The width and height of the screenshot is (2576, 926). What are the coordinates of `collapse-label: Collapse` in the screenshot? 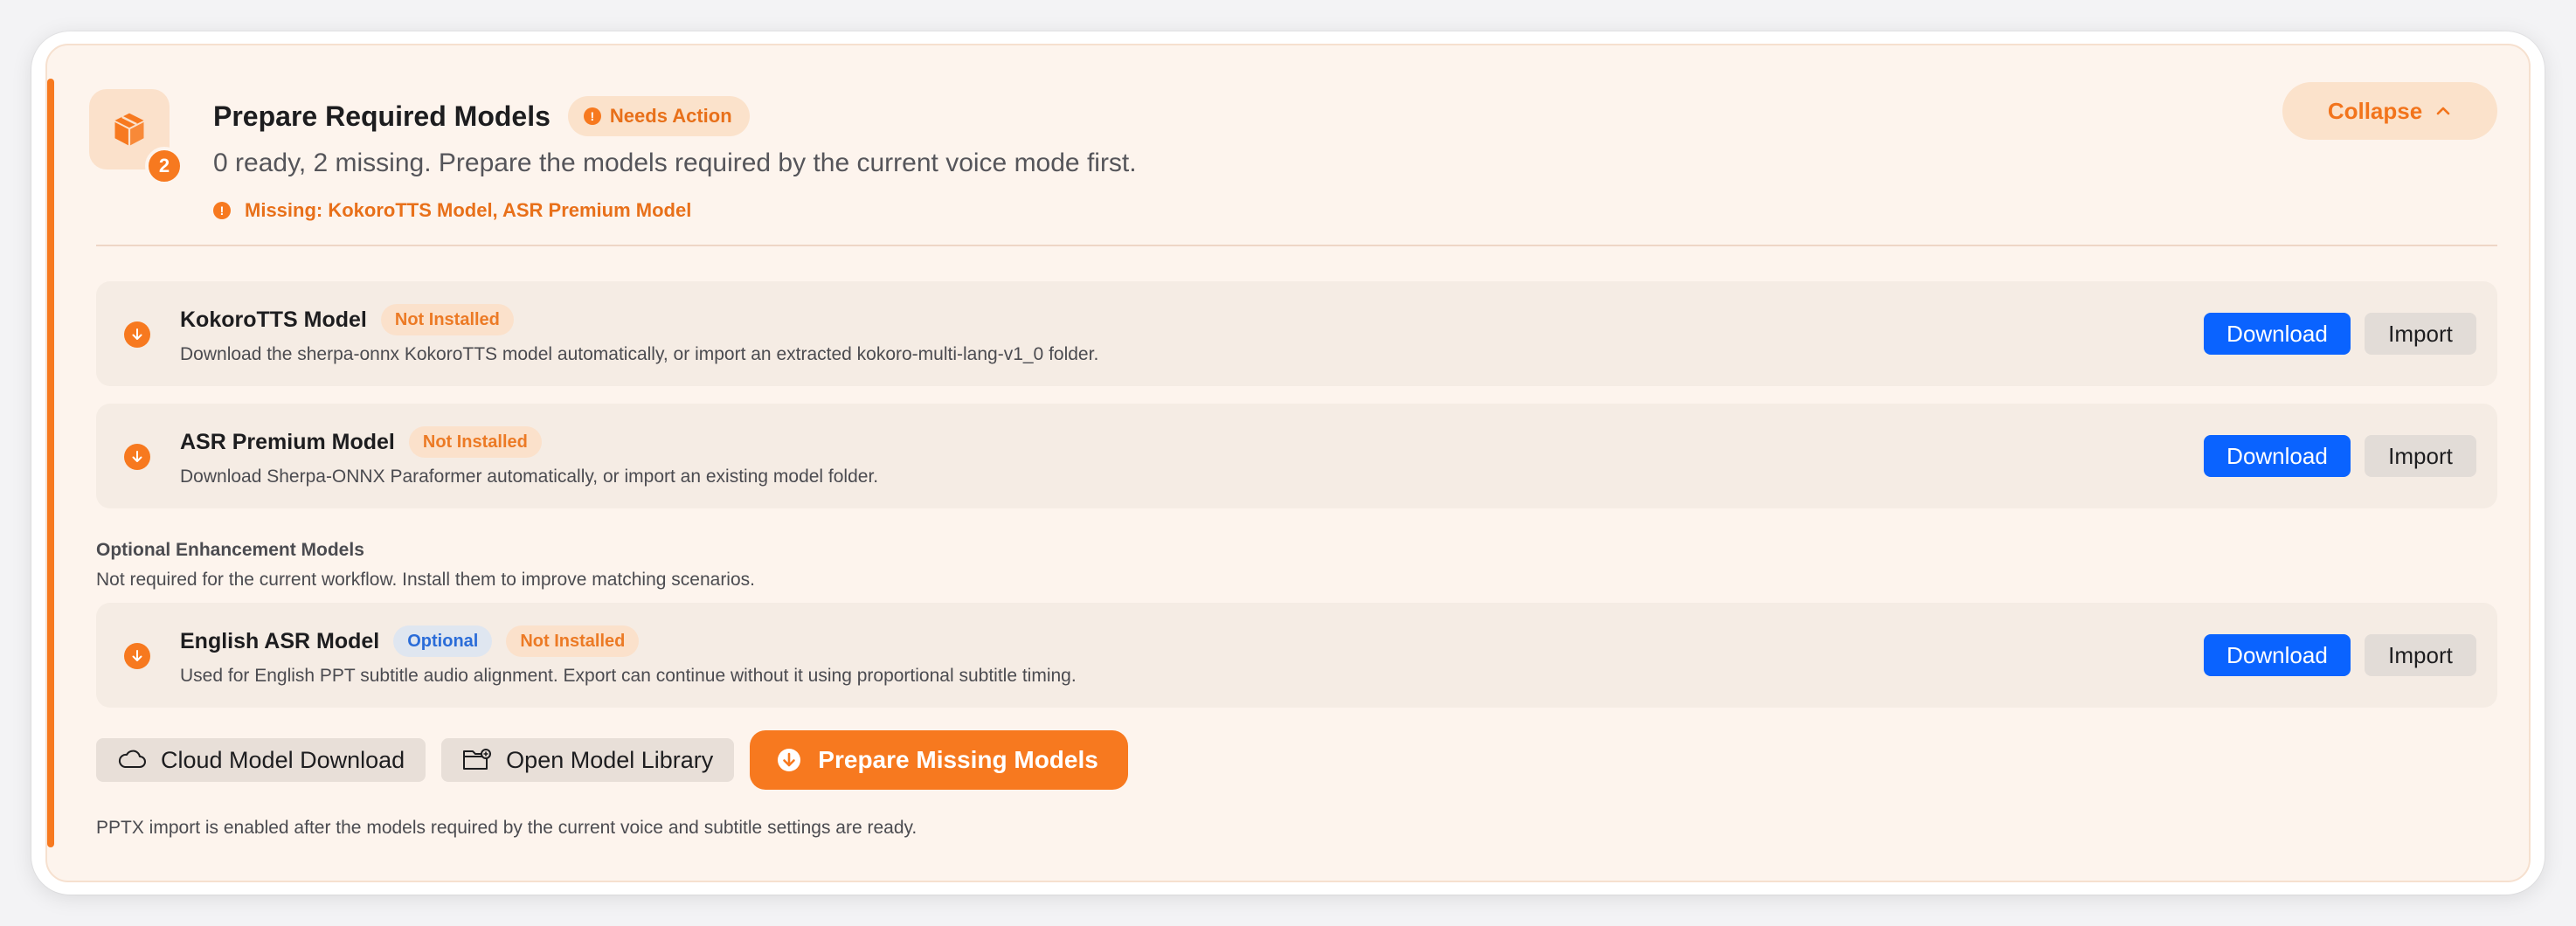 It's located at (2375, 111).